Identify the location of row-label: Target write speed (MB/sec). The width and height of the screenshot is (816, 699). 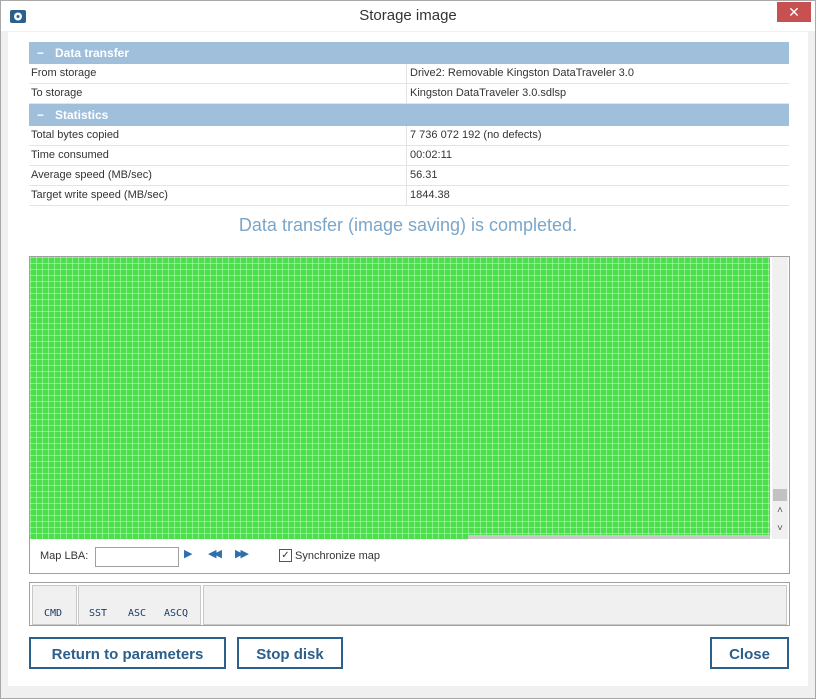
(99, 195).